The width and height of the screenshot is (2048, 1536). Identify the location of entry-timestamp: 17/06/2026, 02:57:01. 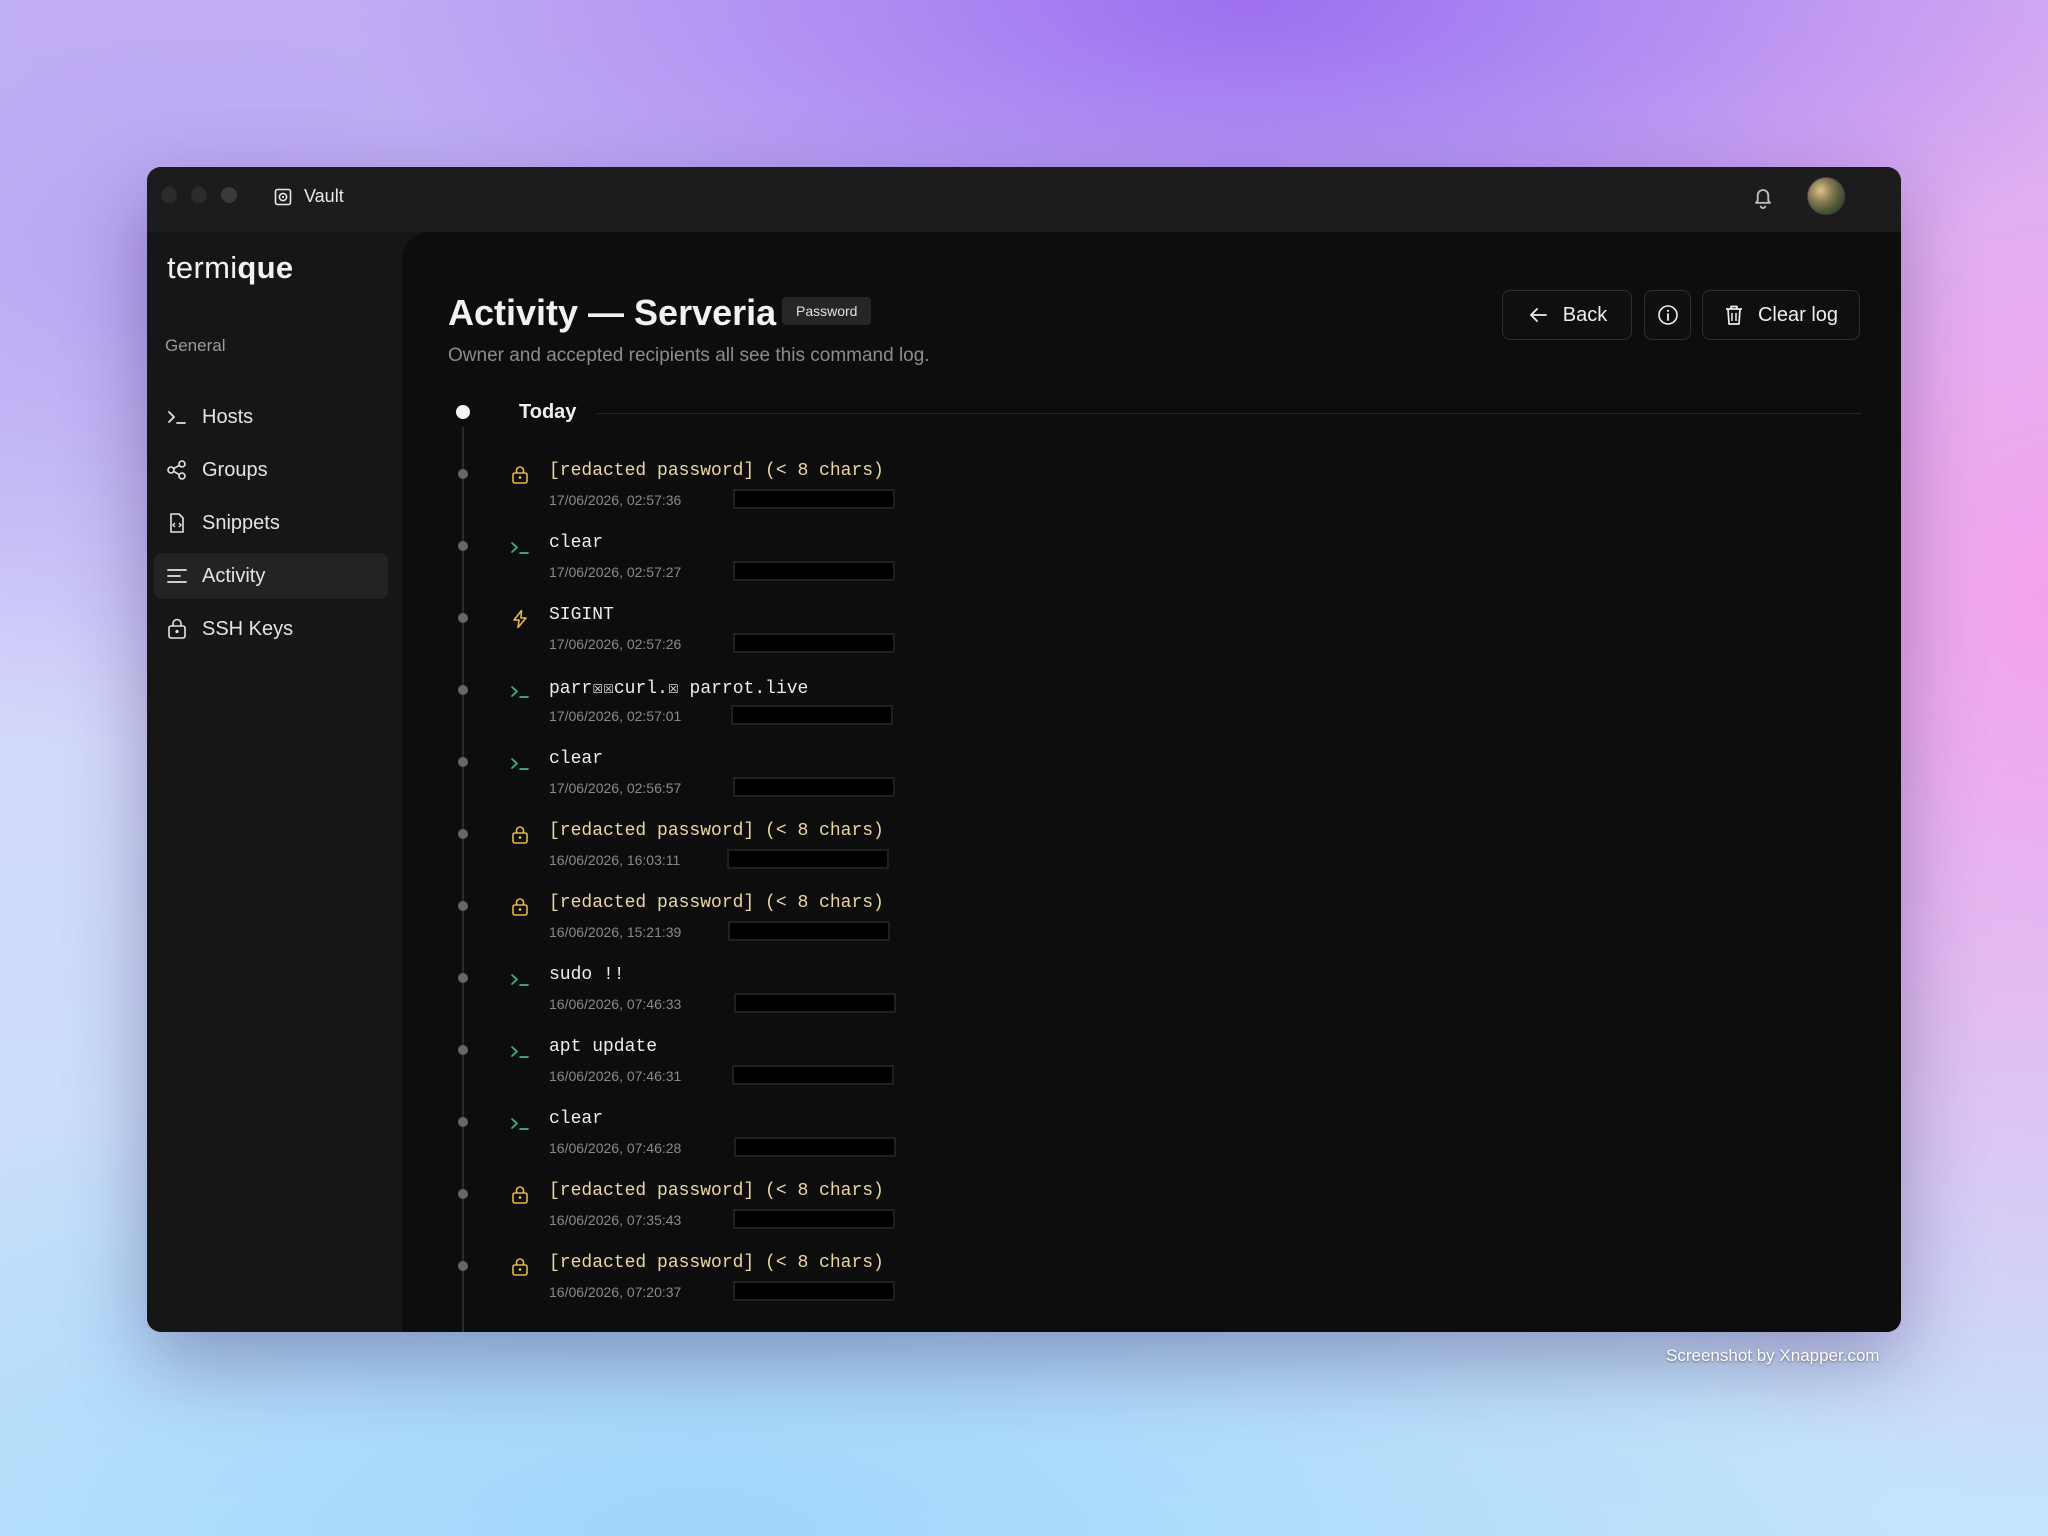
(615, 716).